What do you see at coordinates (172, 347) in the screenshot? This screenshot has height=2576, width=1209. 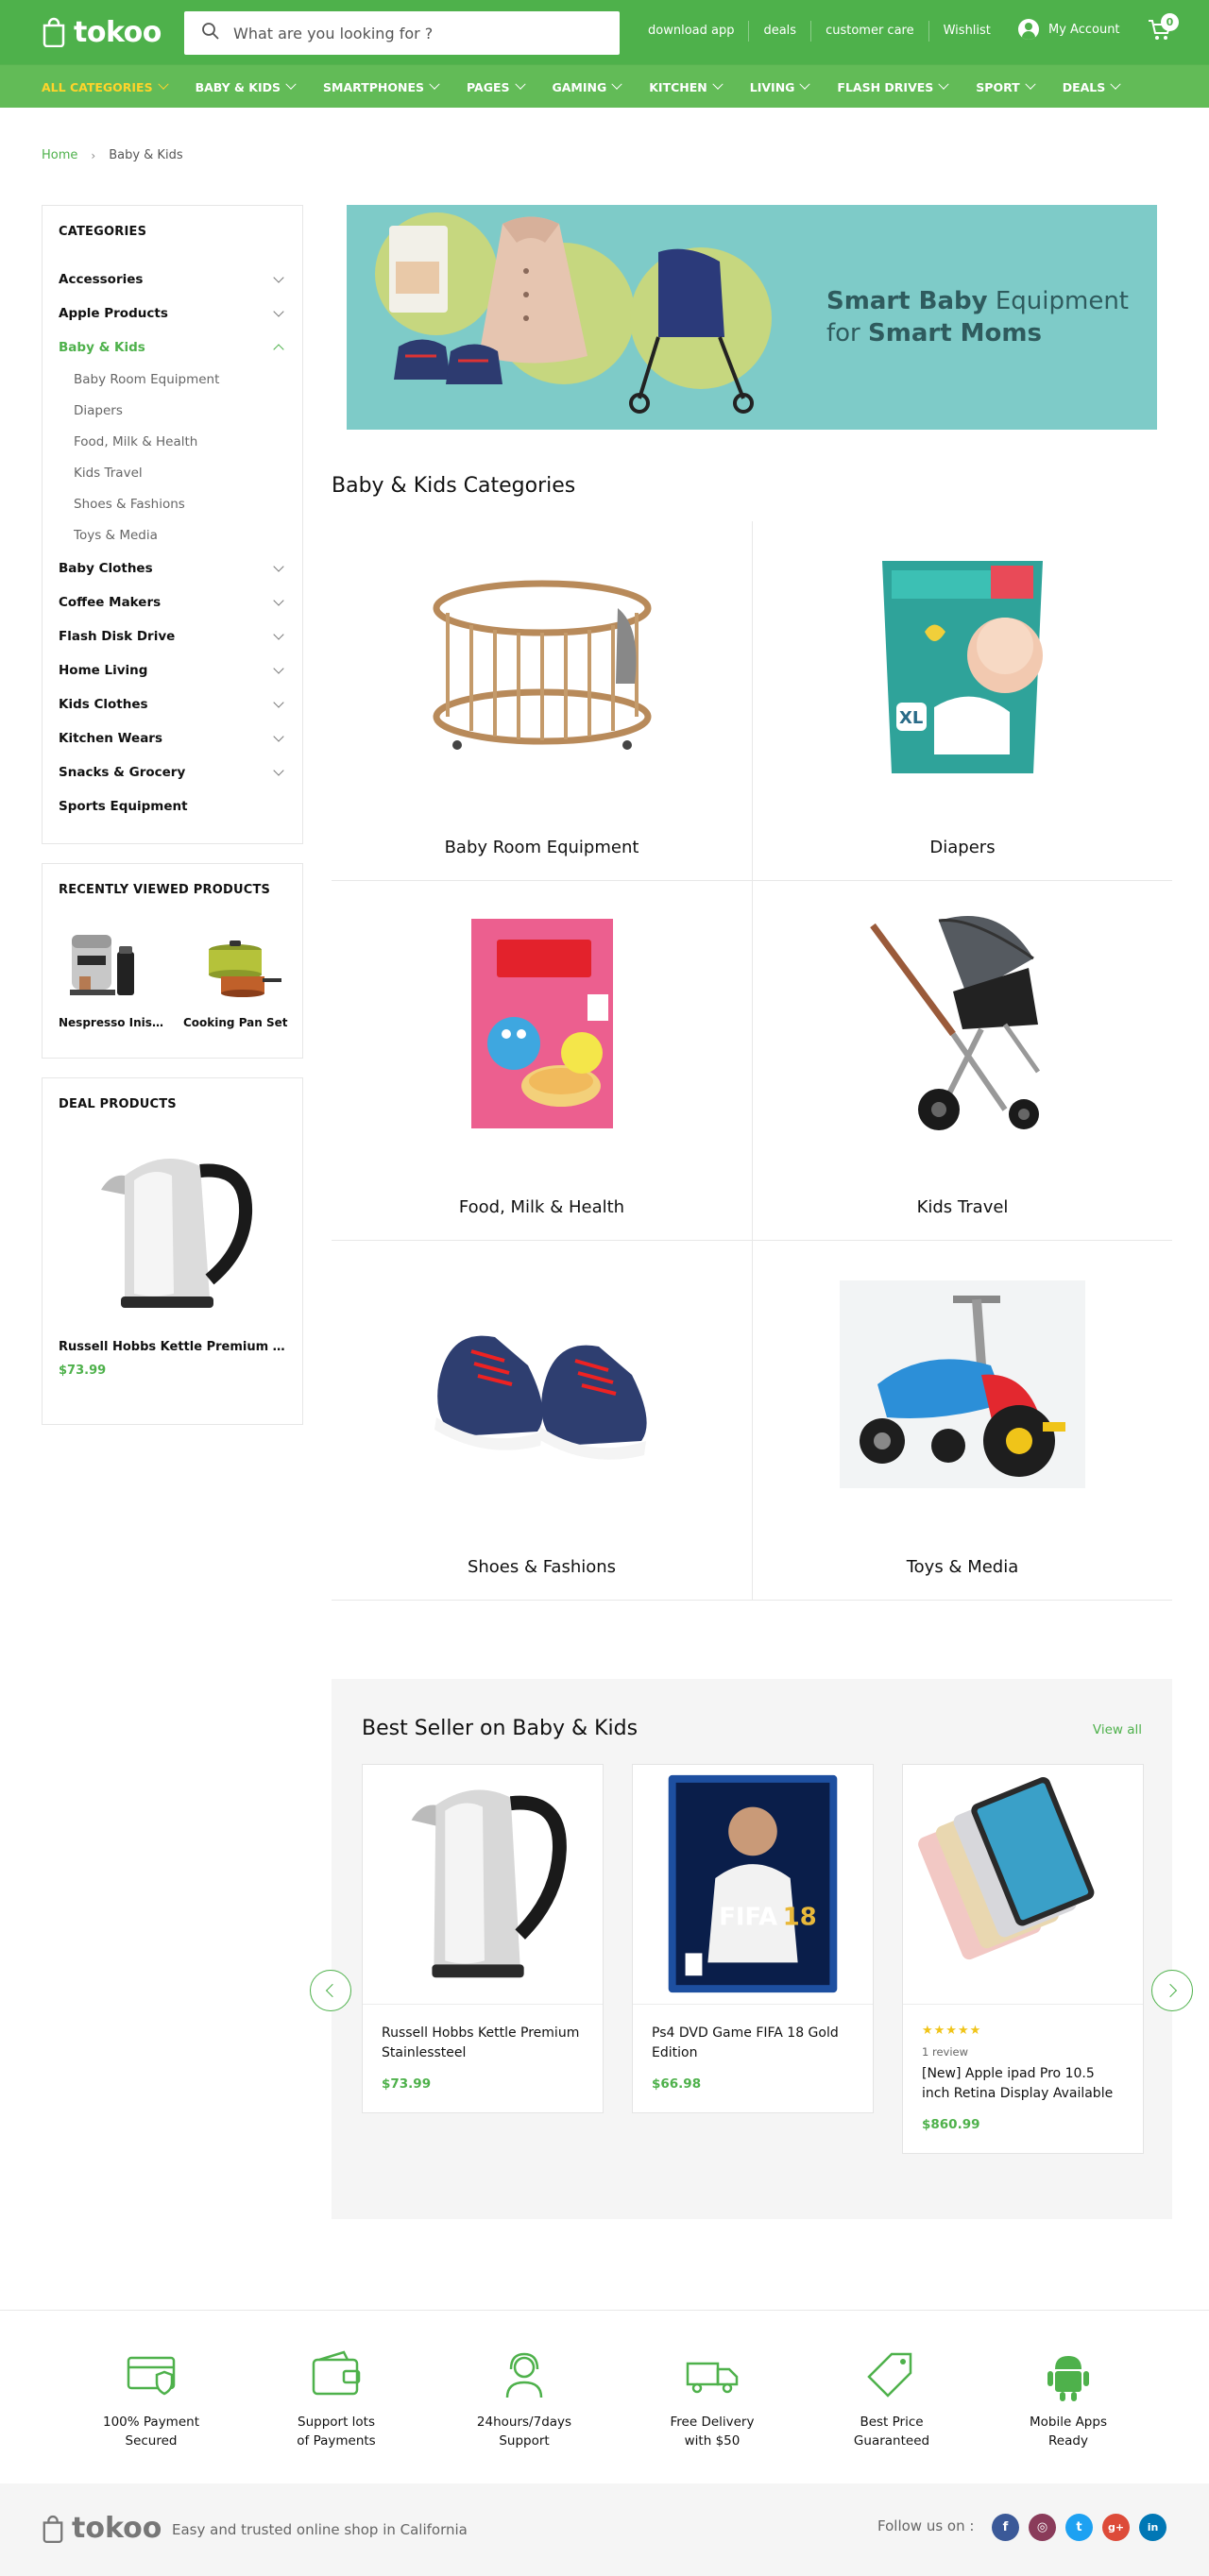 I see `category-baby-kids: Baby & Kids` at bounding box center [172, 347].